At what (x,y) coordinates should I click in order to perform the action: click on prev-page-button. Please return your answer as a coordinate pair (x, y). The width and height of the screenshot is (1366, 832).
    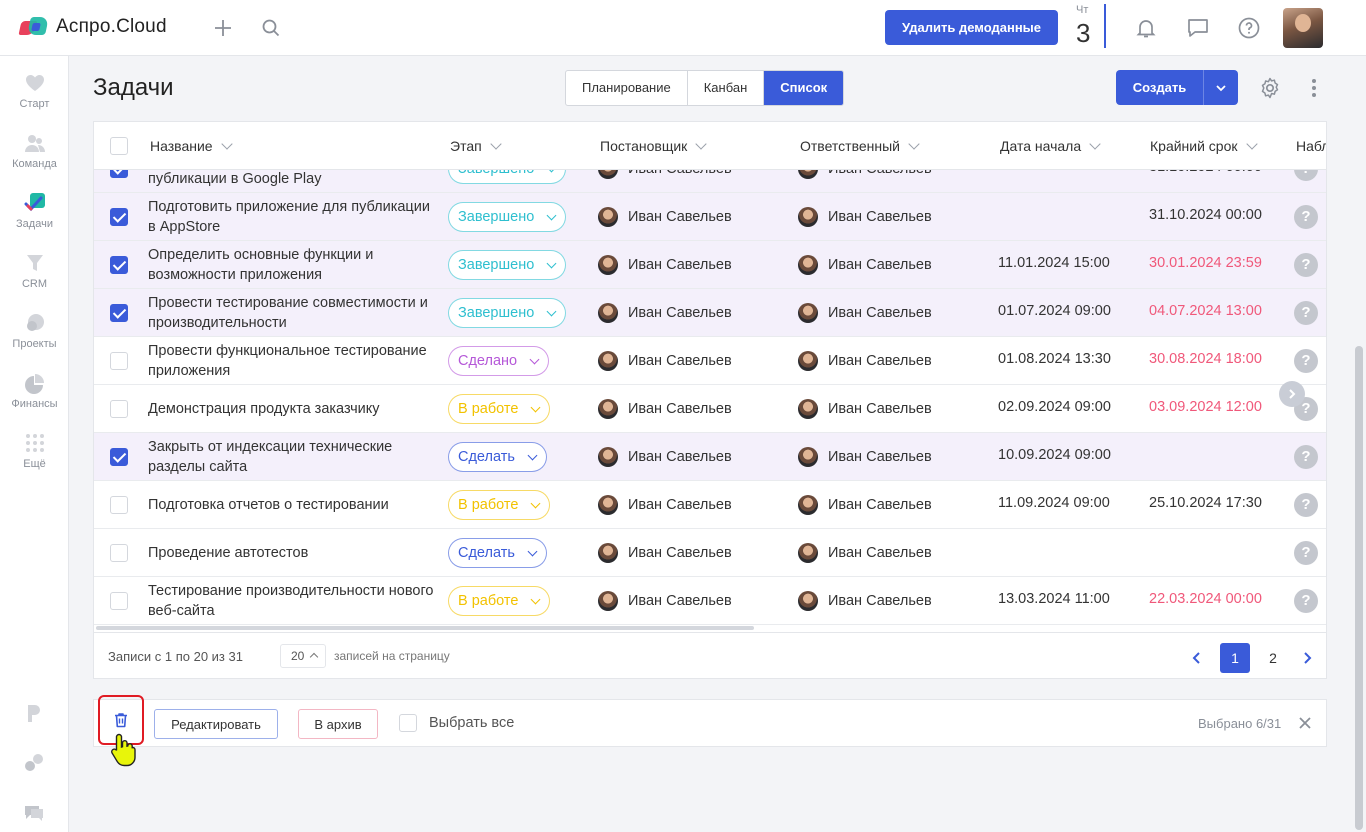
    Looking at the image, I should click on (1197, 658).